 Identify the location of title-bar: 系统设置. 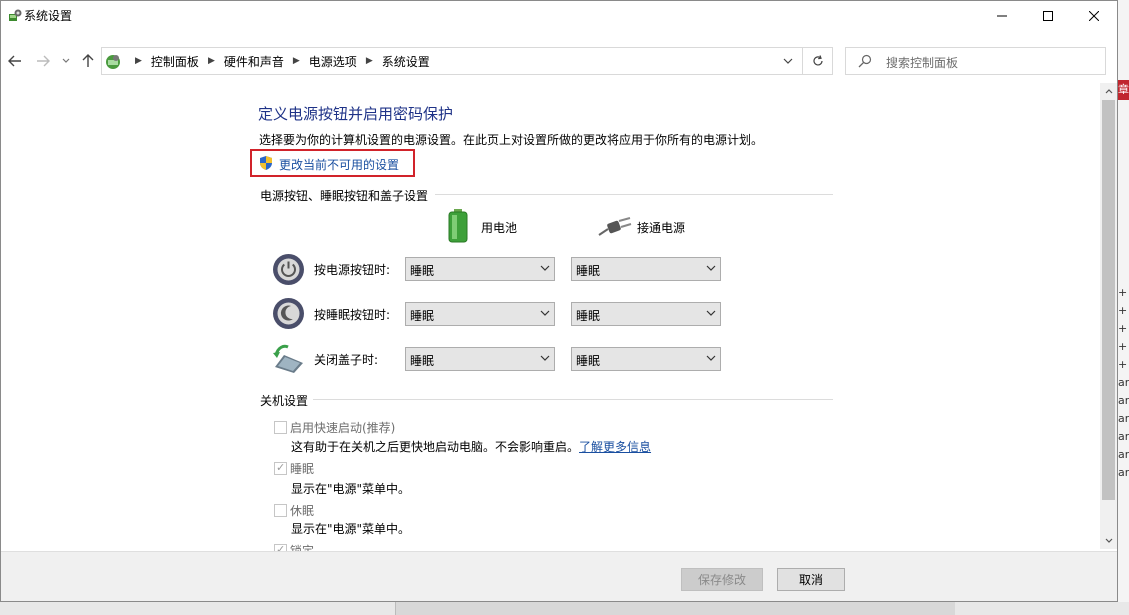
(559, 16).